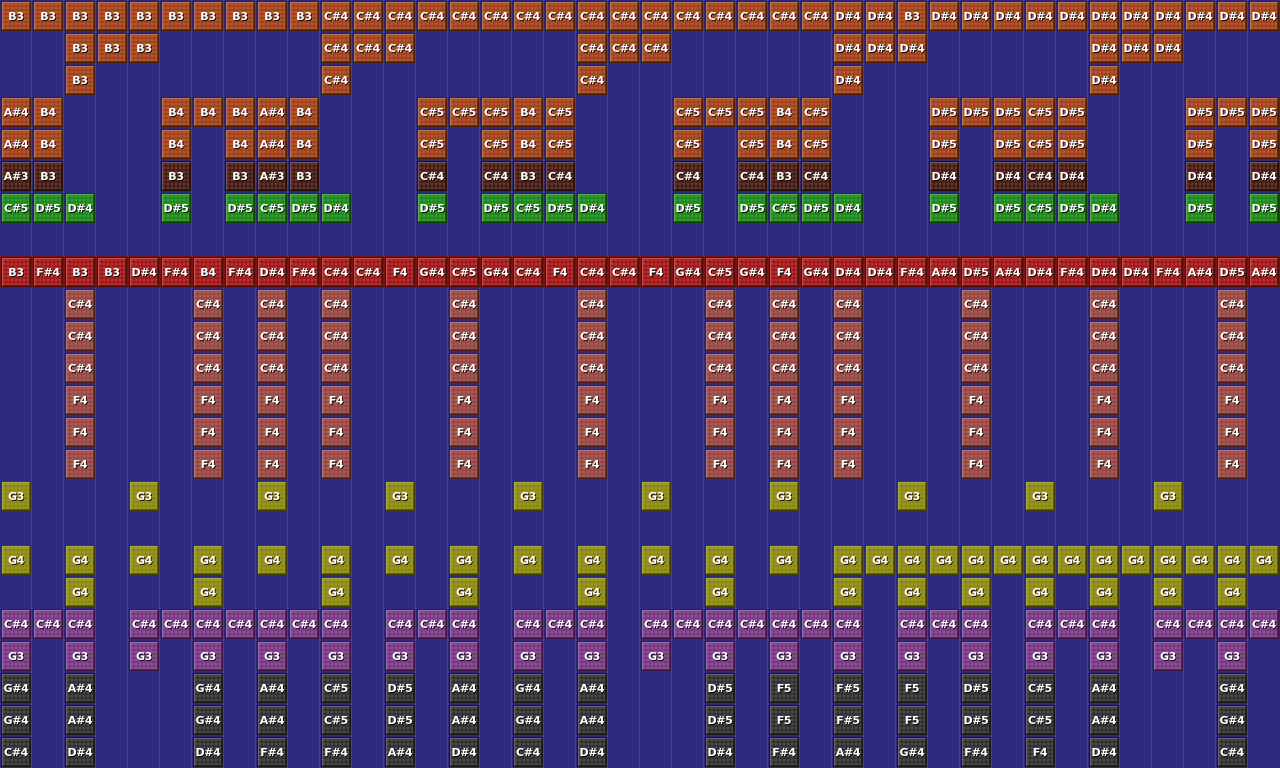 This screenshot has width=1280, height=768. Describe the element at coordinates (848, 720) in the screenshot. I see `note-block: F#5` at that location.